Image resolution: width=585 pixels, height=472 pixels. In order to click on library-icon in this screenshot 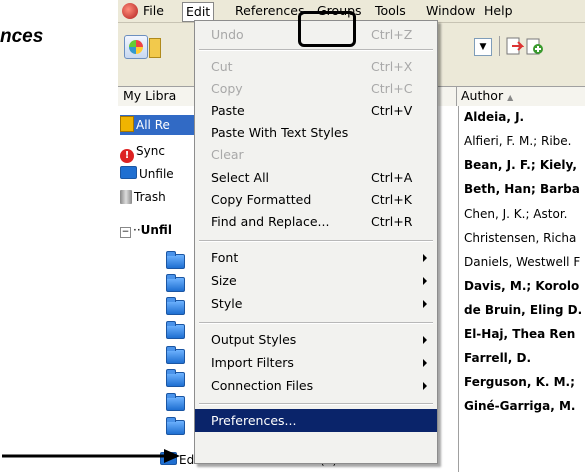, I will do `click(127, 124)`.